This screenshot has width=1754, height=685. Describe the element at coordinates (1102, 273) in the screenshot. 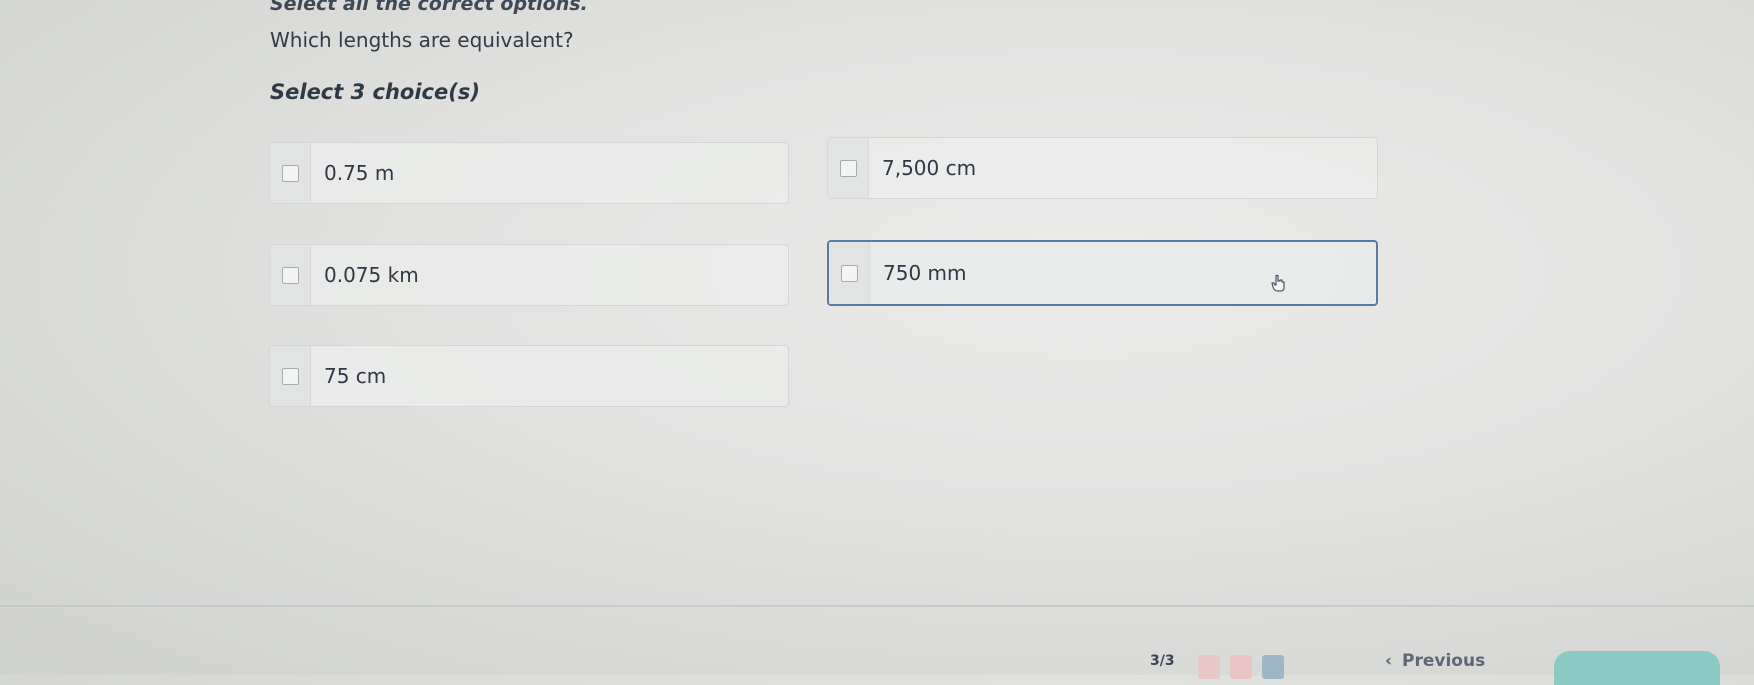

I see `option-750-mm: 750 mm` at that location.